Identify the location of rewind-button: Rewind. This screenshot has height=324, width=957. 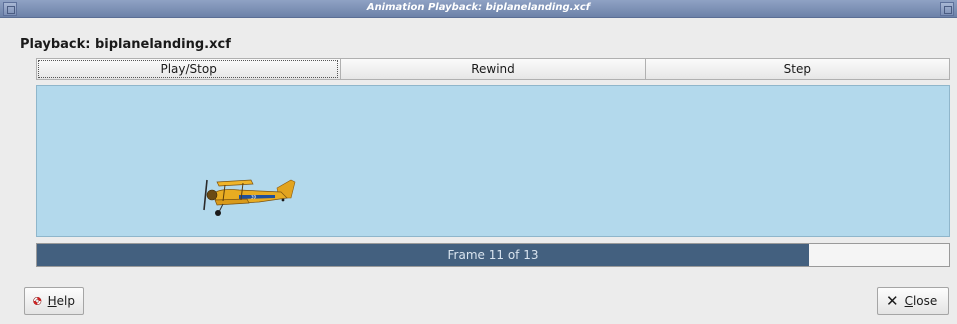
(492, 69).